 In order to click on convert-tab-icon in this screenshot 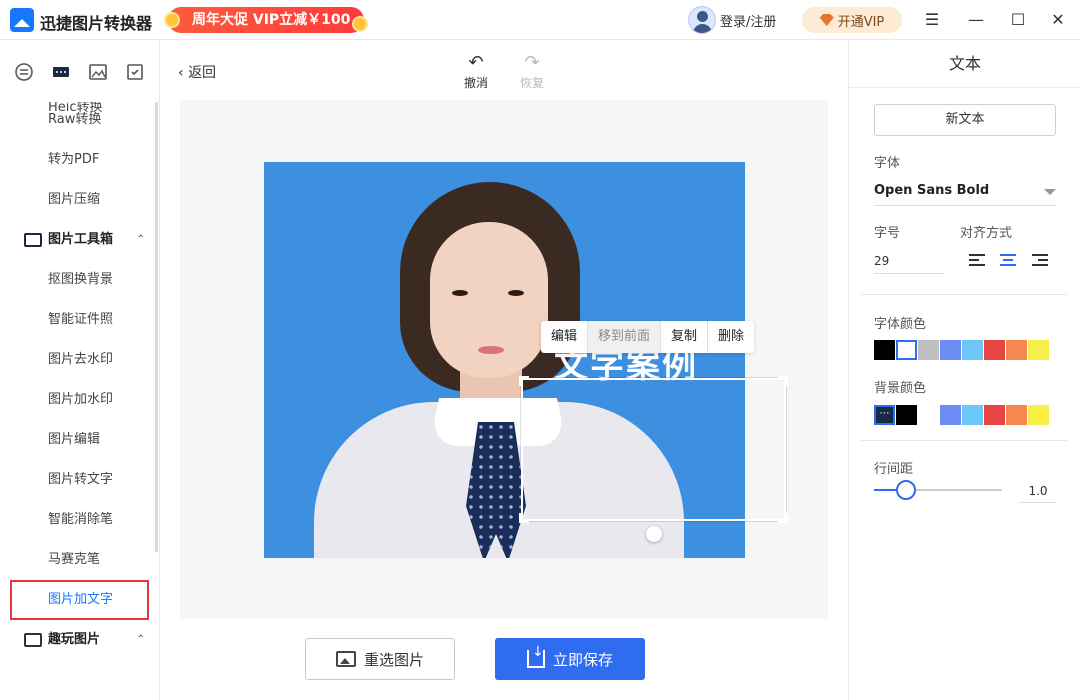, I will do `click(24, 72)`.